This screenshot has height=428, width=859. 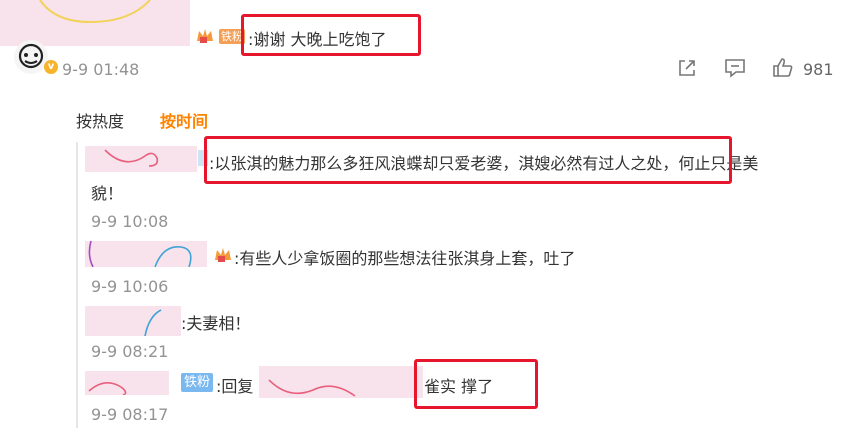 I want to click on fan-badge: 铁粉, so click(x=197, y=382).